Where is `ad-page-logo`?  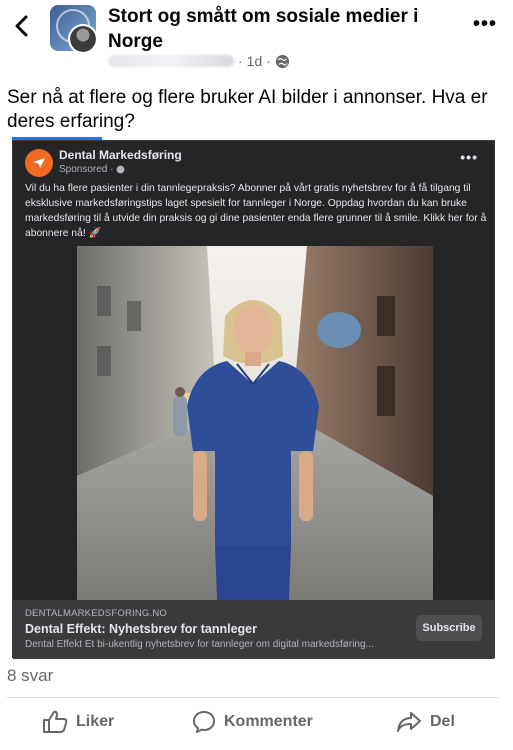 ad-page-logo is located at coordinates (39, 163).